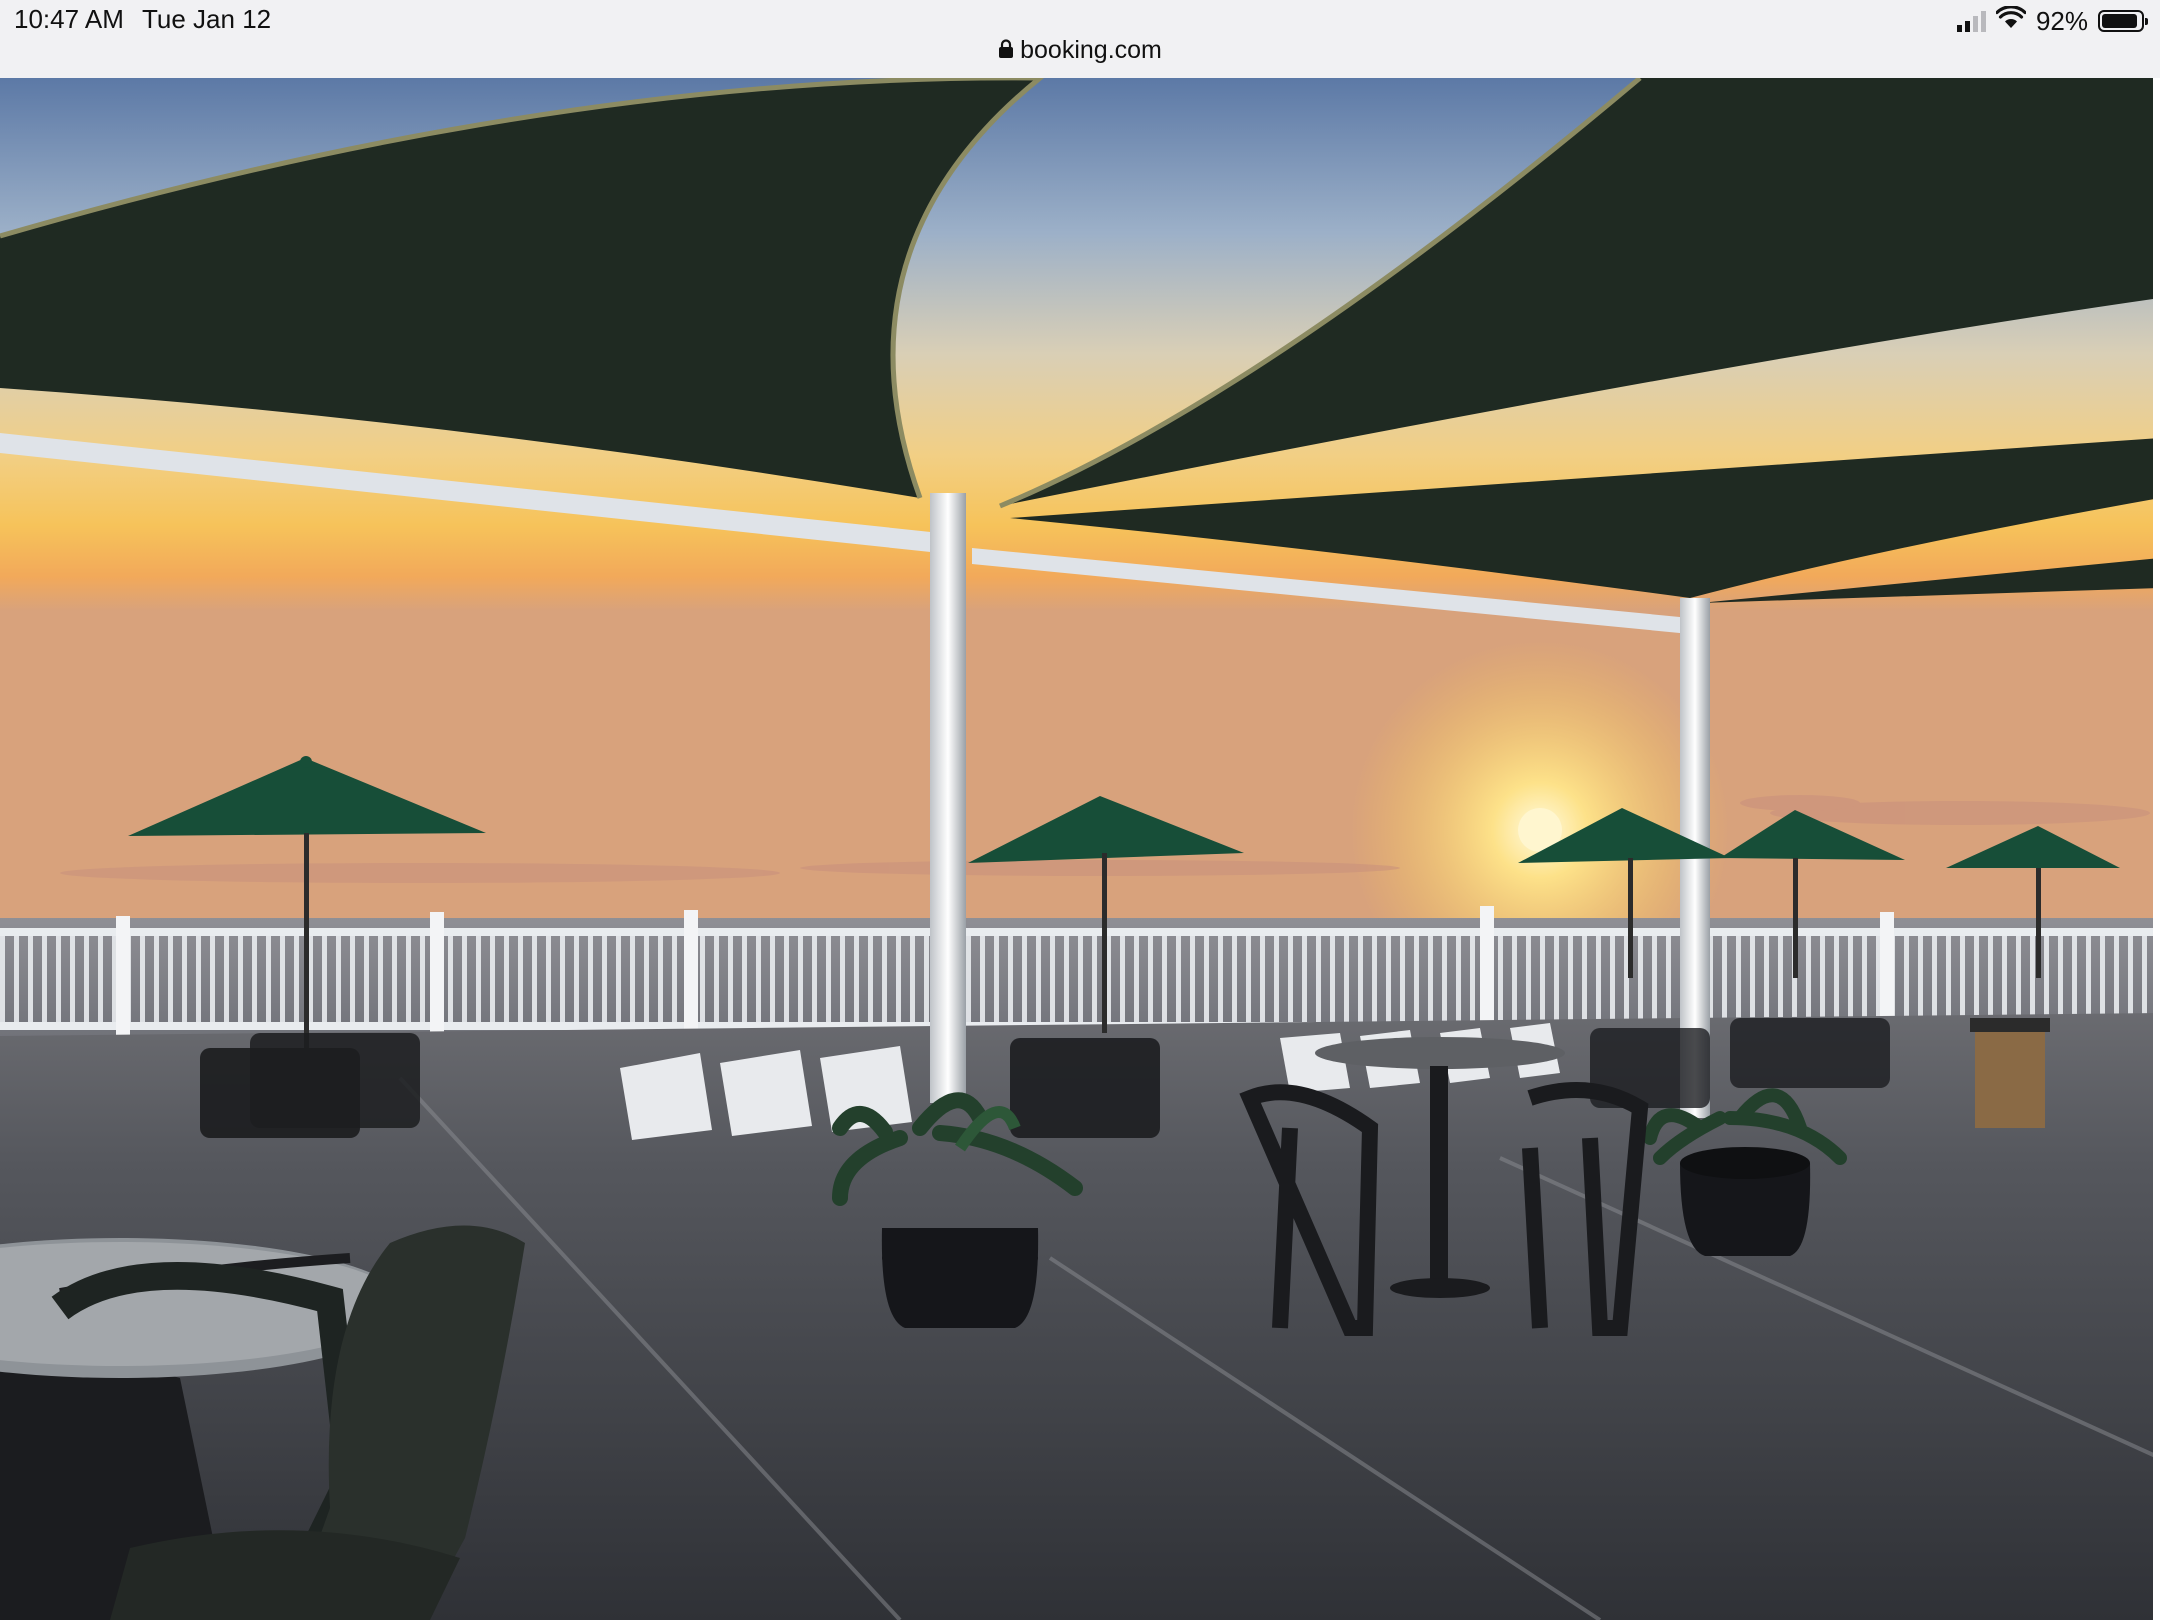  Describe the element at coordinates (2010, 1078) in the screenshot. I see `trash-bin` at that location.